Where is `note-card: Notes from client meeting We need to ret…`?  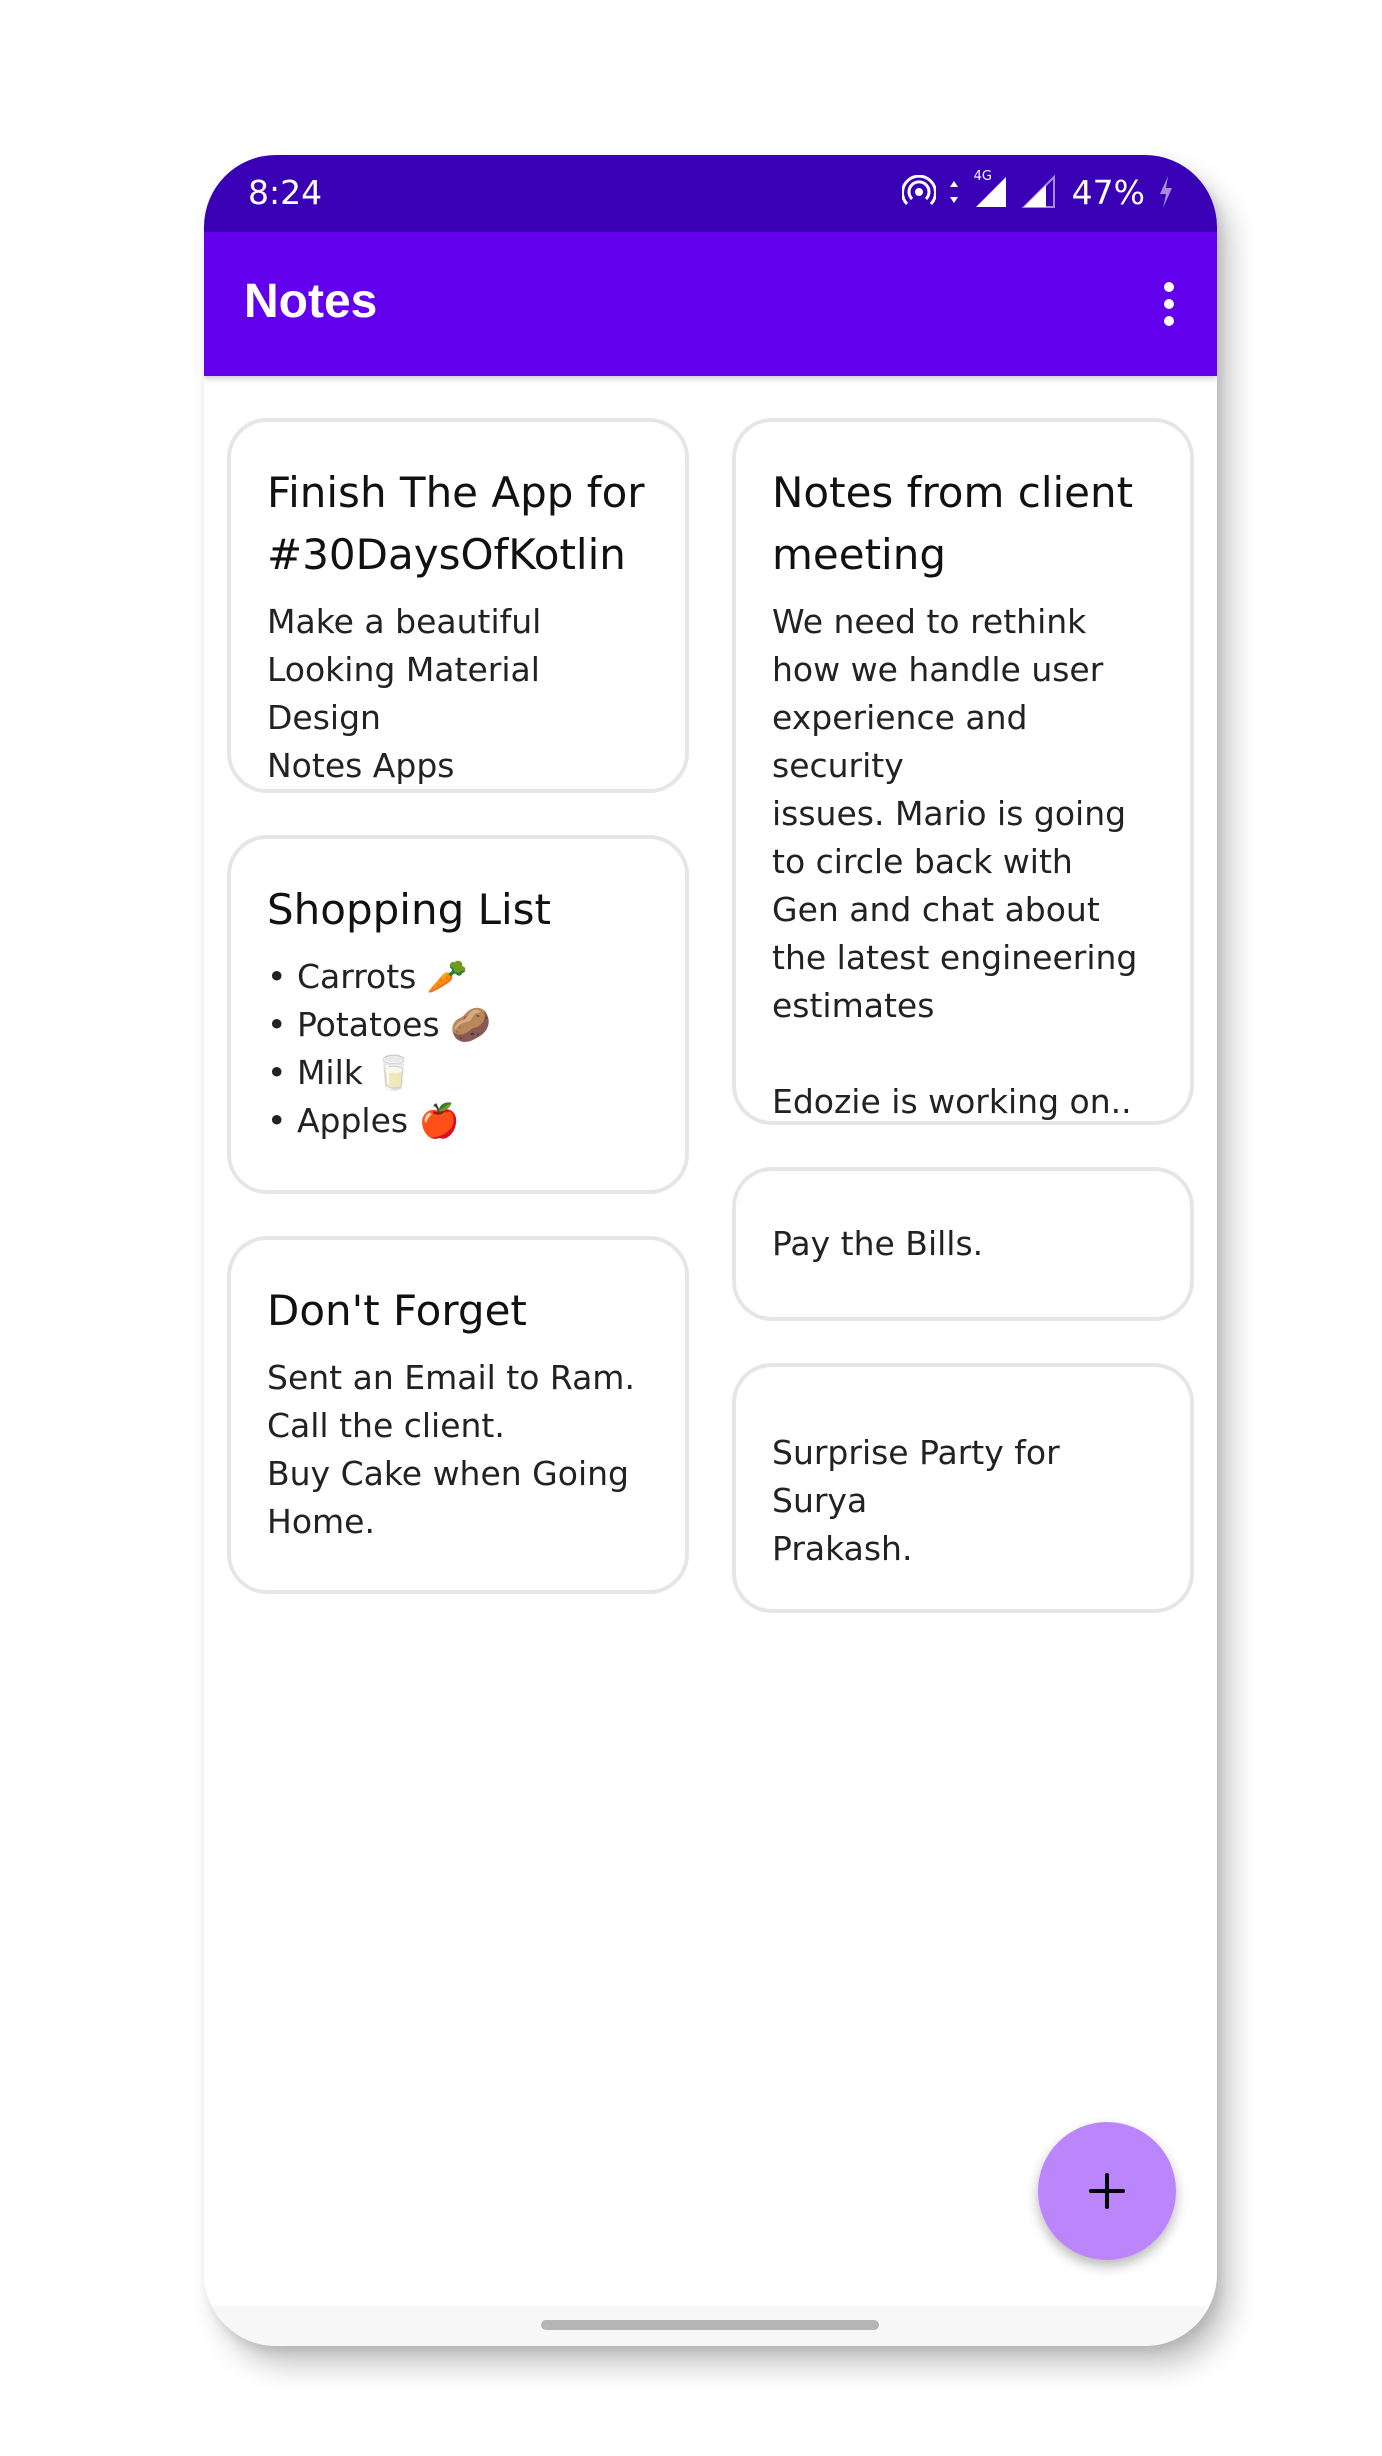 note-card: Notes from client meeting We need to ret… is located at coordinates (963, 771).